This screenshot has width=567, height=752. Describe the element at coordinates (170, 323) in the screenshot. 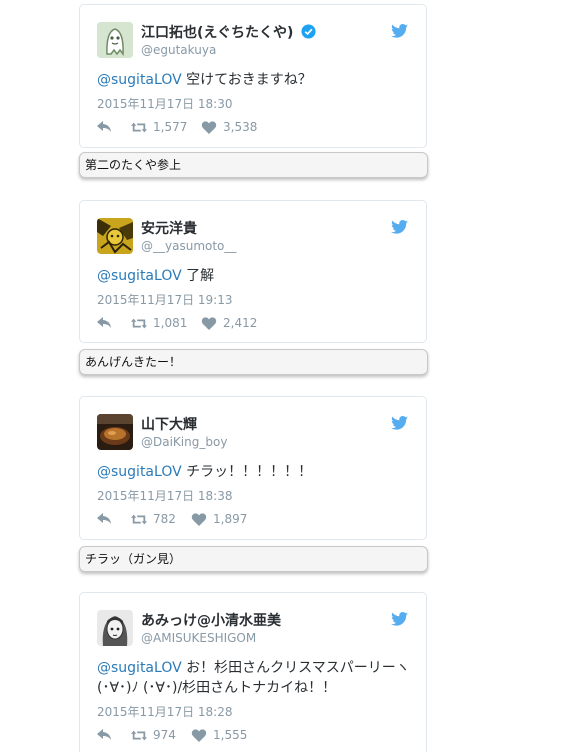

I see `retweet-count: 1,081` at that location.